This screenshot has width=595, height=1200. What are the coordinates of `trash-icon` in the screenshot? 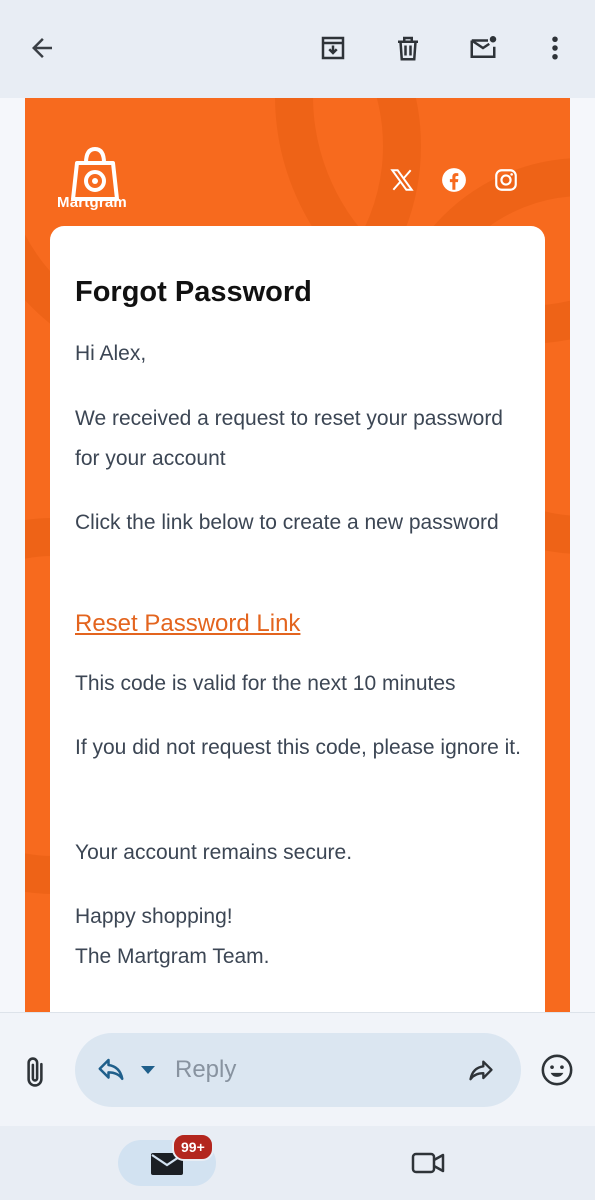 It's located at (408, 48).